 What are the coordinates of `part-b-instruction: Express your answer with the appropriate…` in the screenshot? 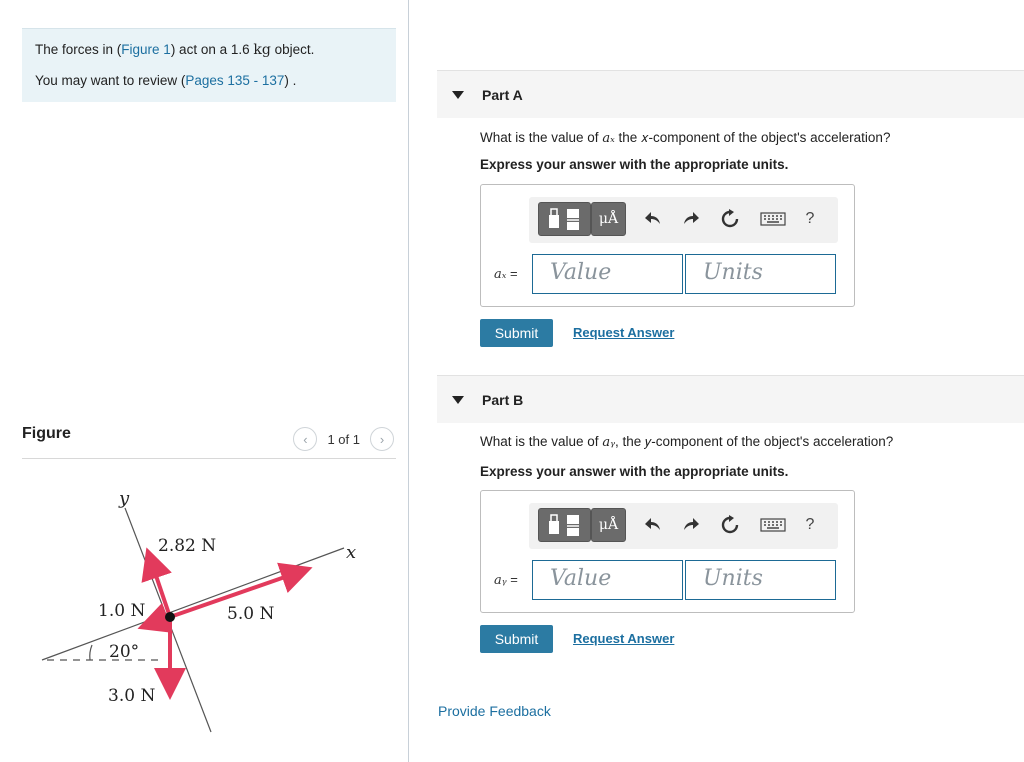 It's located at (634, 471).